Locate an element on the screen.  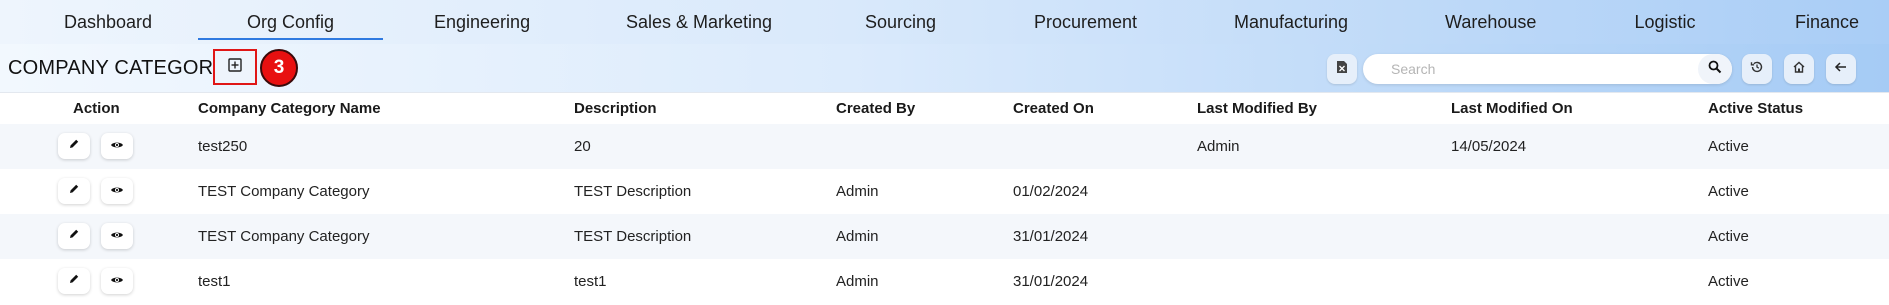
refresh-history-icon is located at coordinates (1757, 69).